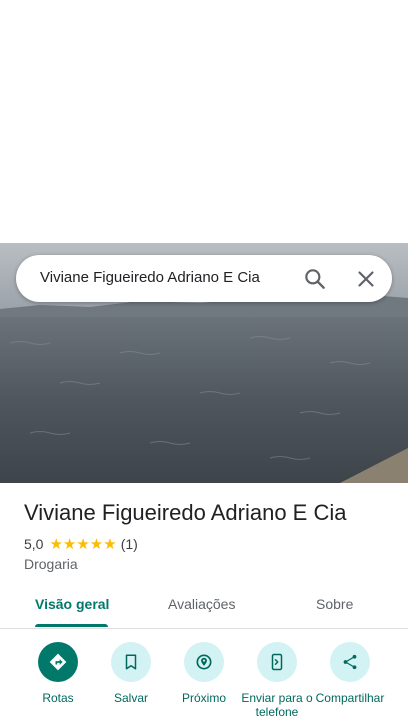  What do you see at coordinates (58, 698) in the screenshot?
I see `directions-label: Rotas` at bounding box center [58, 698].